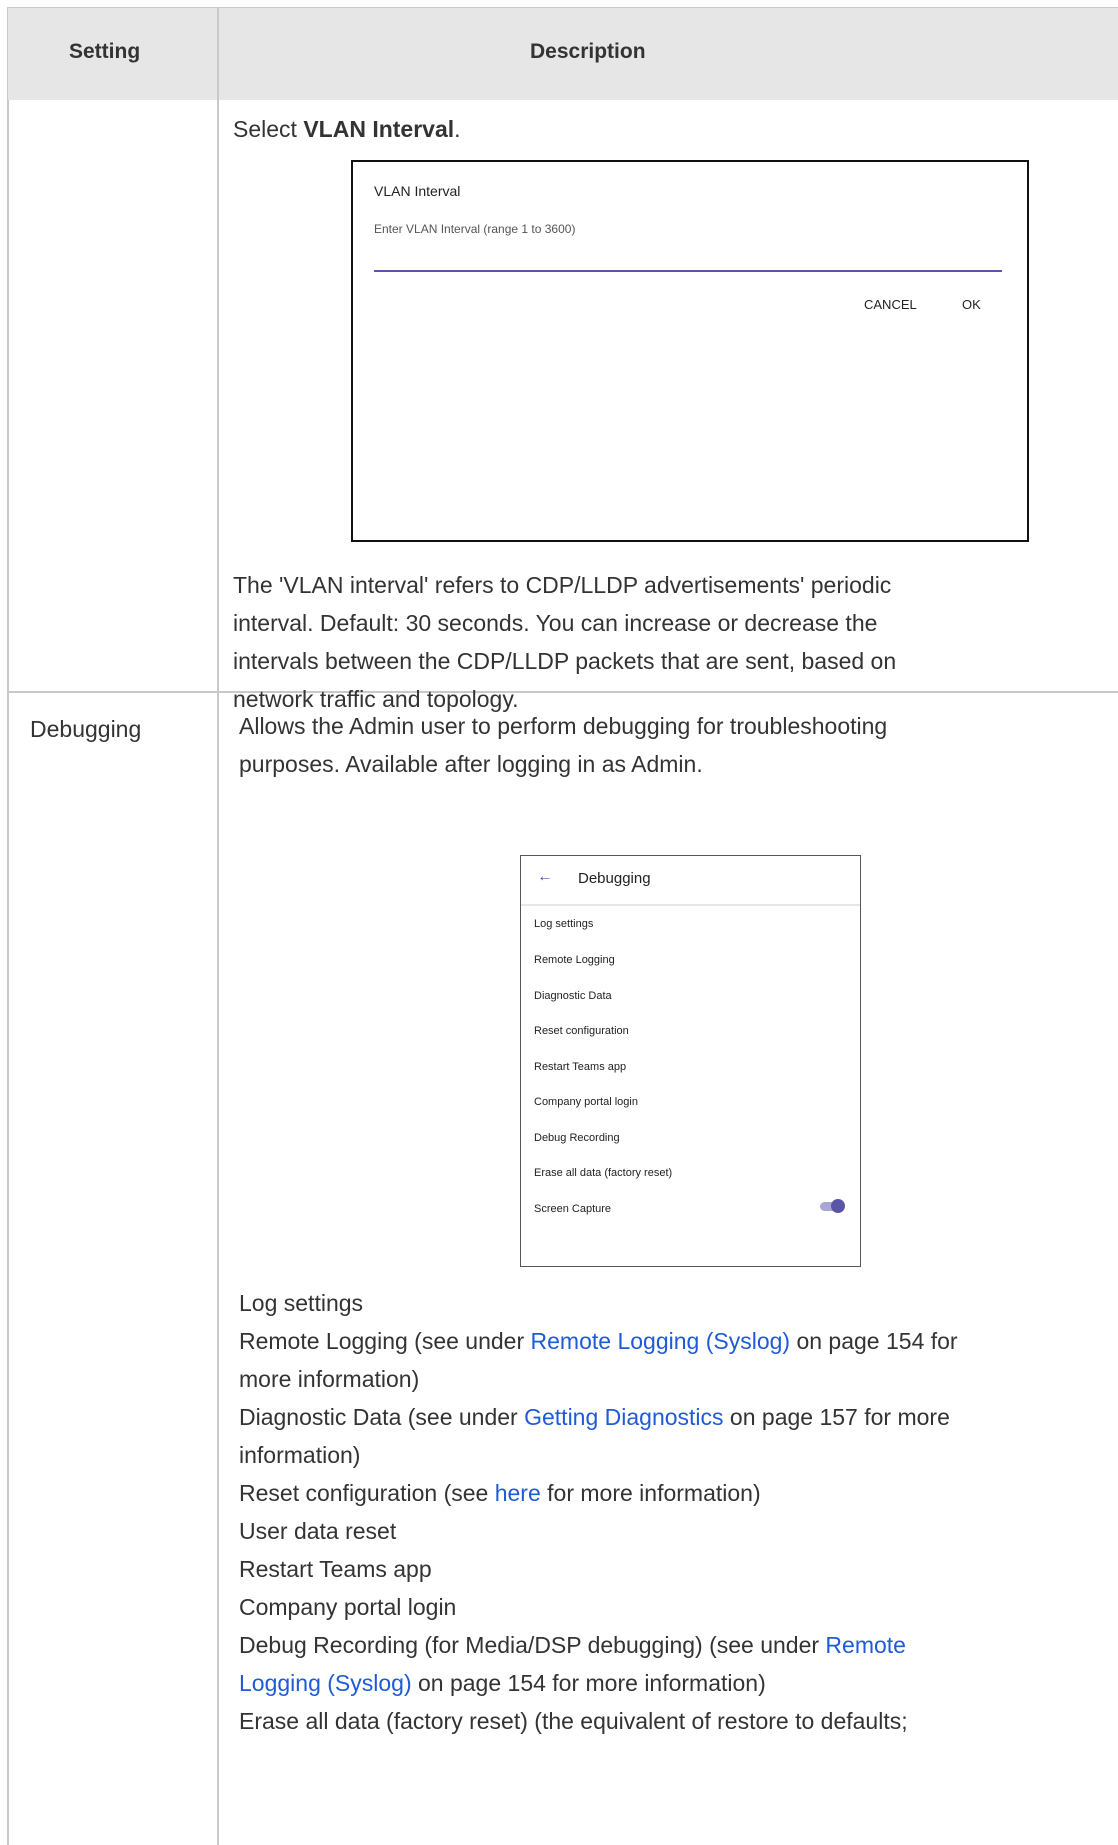 The height and width of the screenshot is (1845, 1118). Describe the element at coordinates (301, 1303) in the screenshot. I see `list-item-log-settings: Log settings` at that location.